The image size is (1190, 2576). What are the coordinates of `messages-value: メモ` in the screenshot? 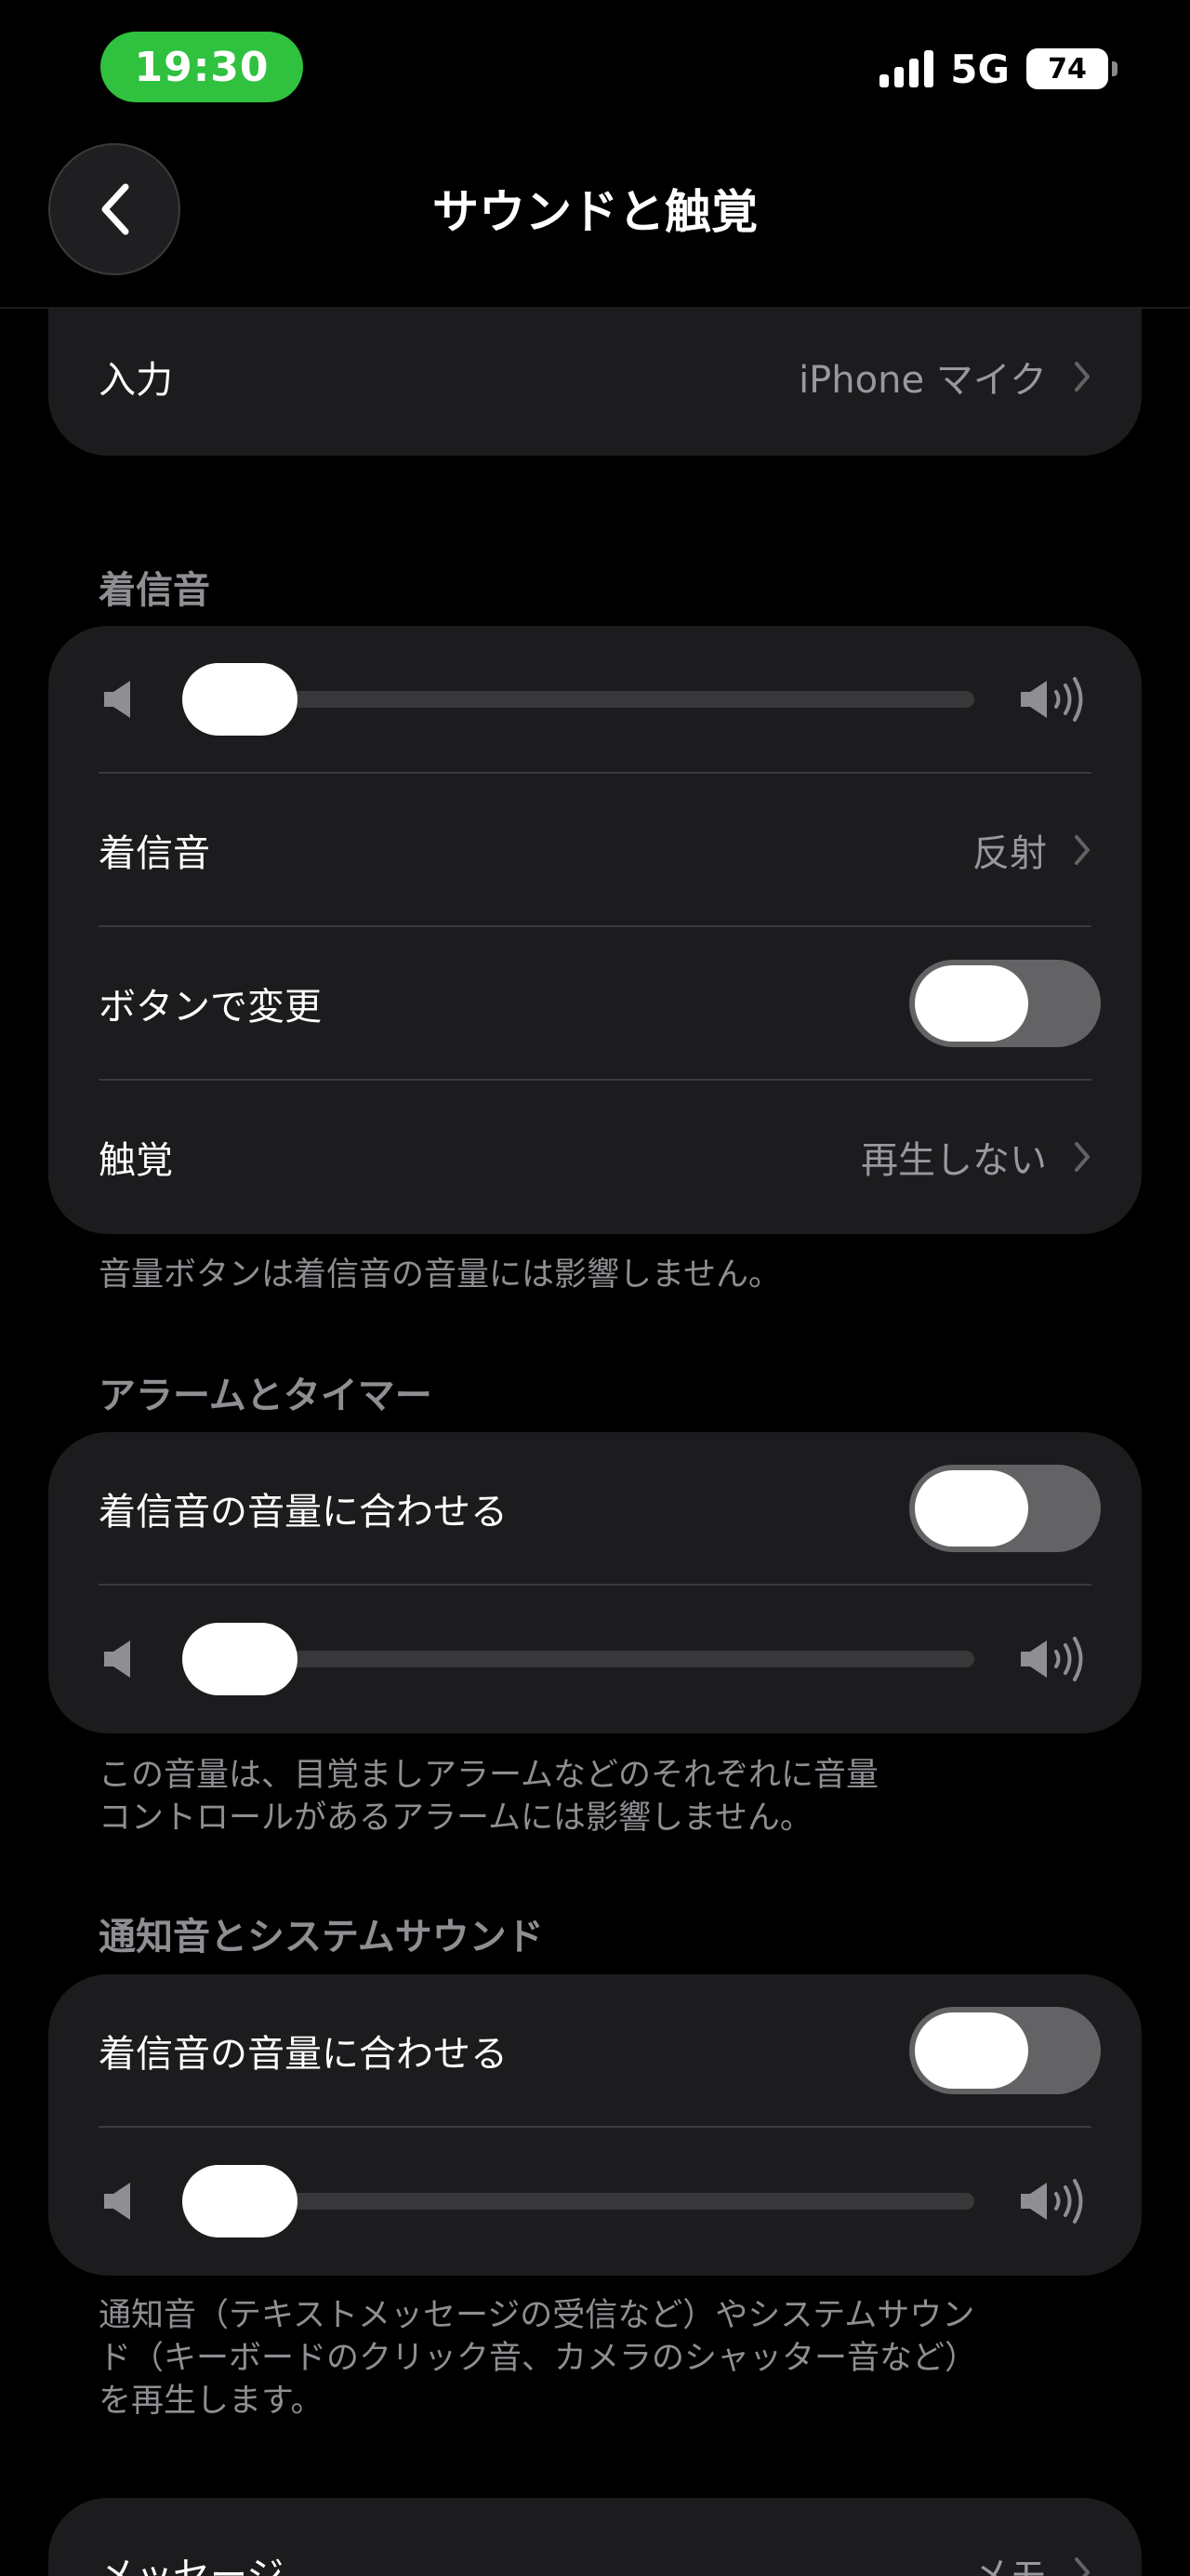 It's located at (1009, 2565).